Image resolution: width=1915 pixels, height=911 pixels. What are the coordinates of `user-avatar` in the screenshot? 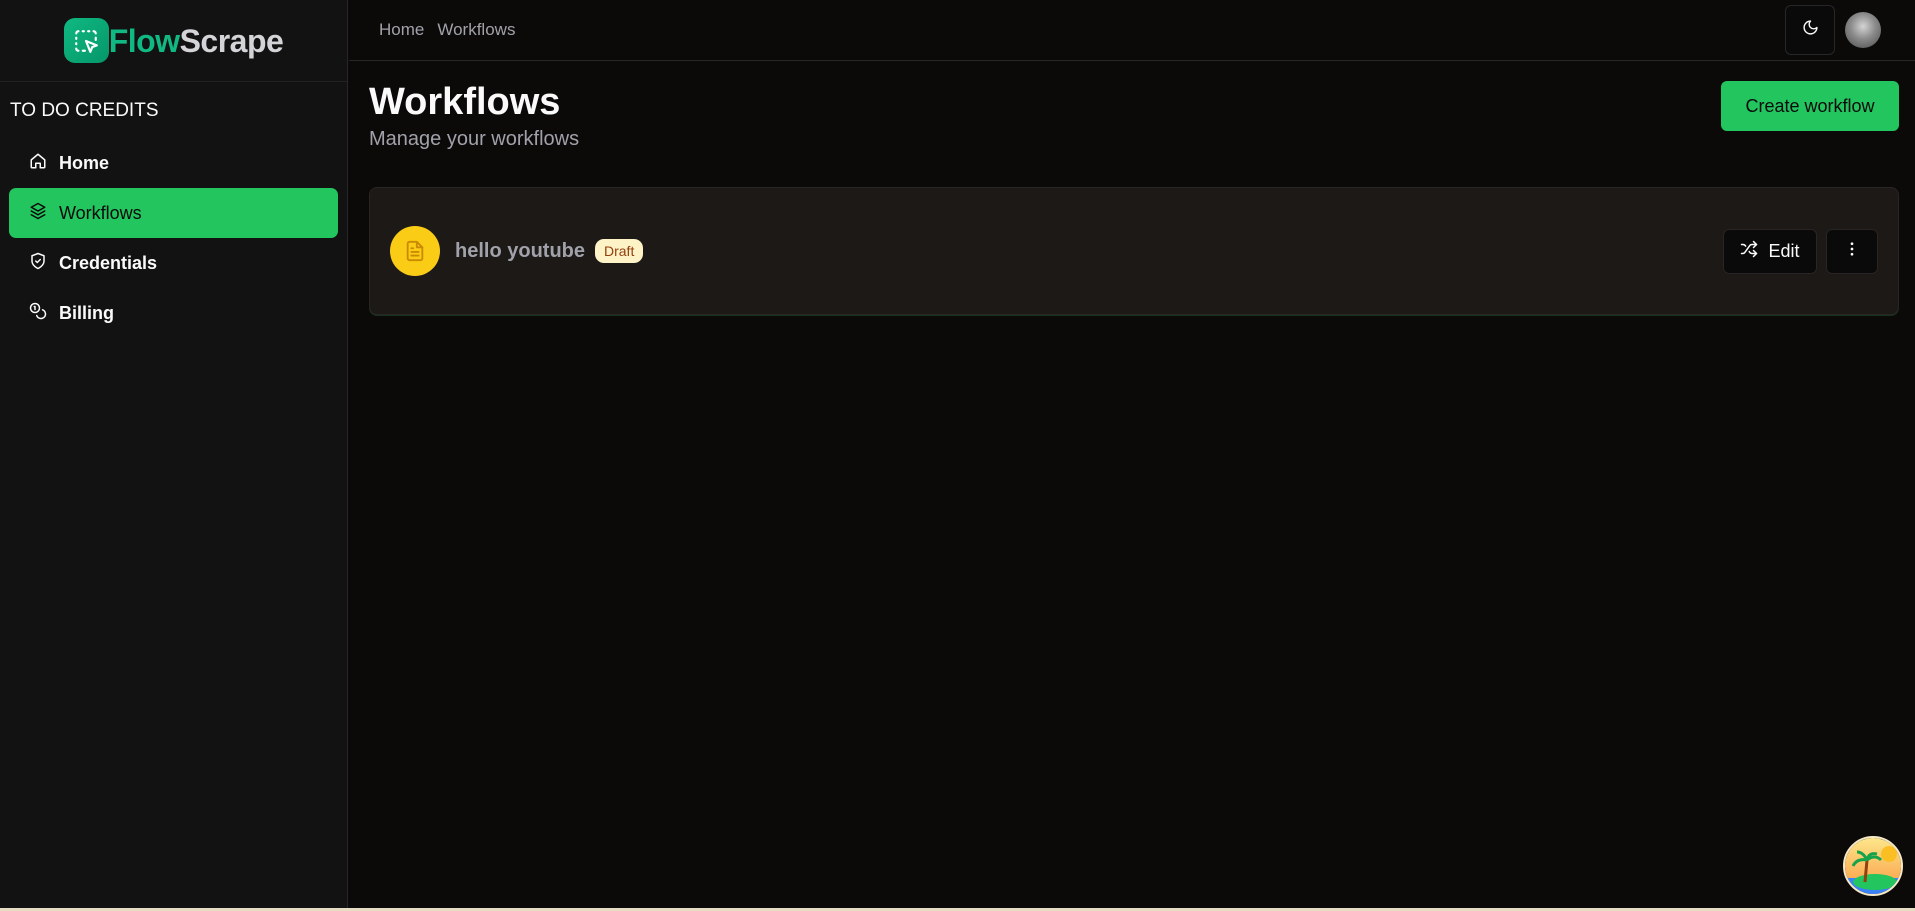 It's located at (1863, 30).